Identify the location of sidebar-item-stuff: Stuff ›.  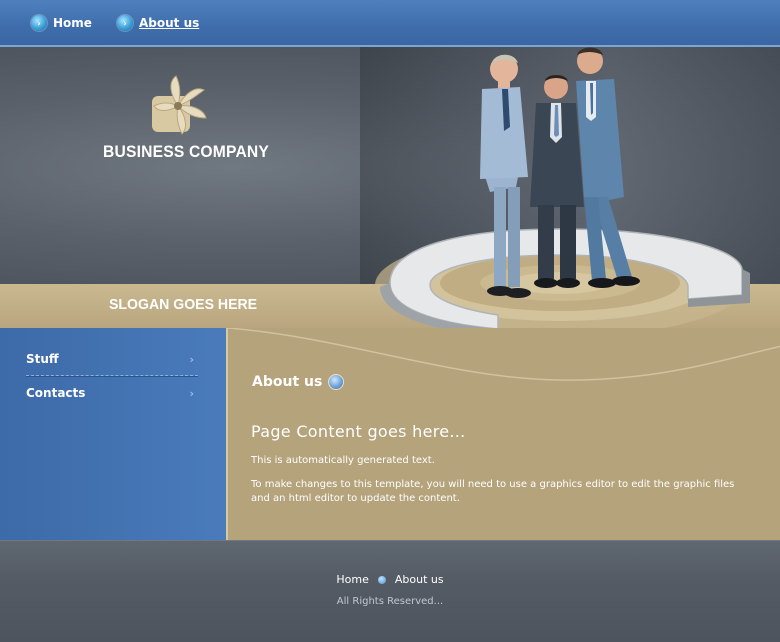
(112, 359).